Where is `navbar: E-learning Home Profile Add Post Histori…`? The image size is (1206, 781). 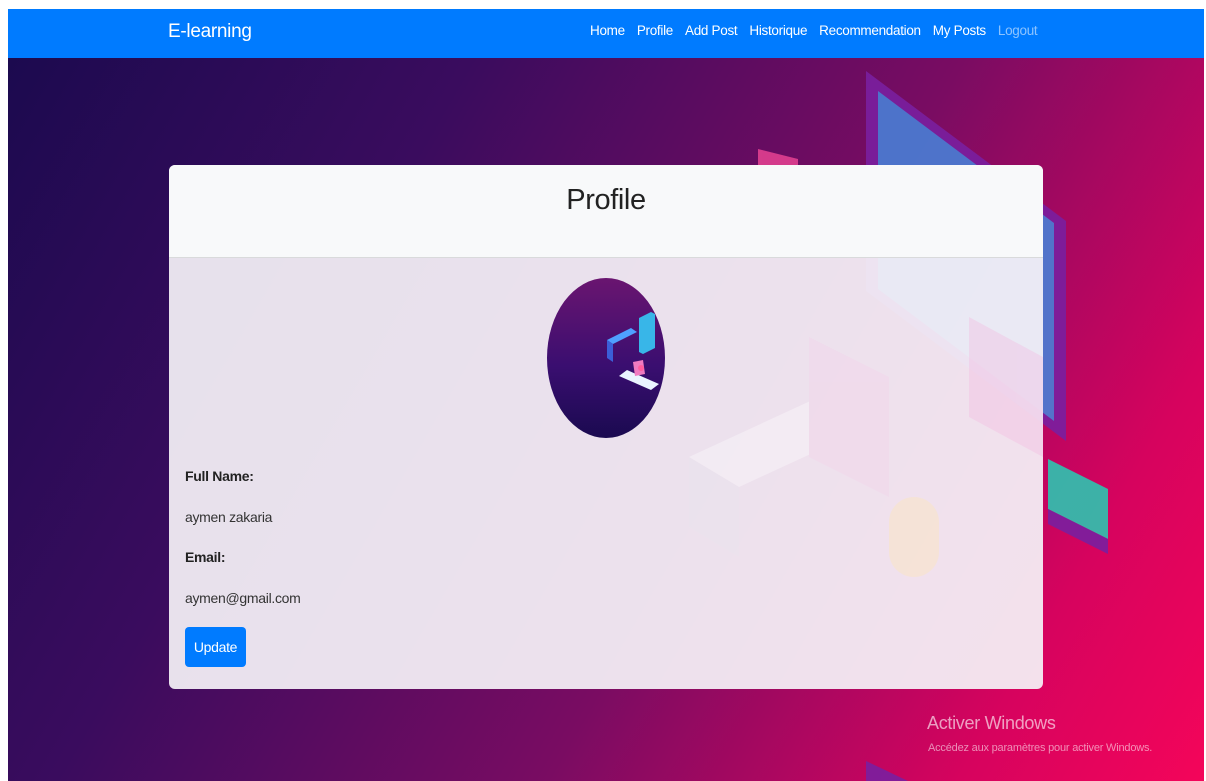
navbar: E-learning Home Profile Add Post Histori… is located at coordinates (606, 33).